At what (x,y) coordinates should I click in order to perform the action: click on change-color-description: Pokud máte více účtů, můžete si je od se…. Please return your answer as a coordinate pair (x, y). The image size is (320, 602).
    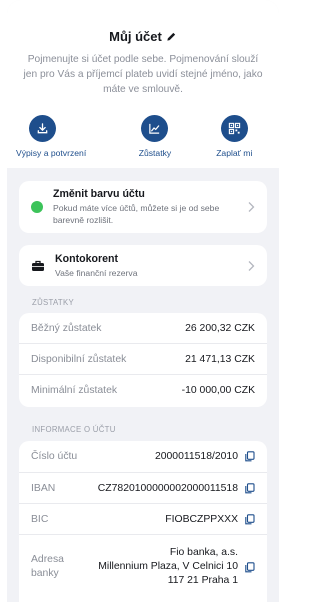
    Looking at the image, I should click on (136, 214).